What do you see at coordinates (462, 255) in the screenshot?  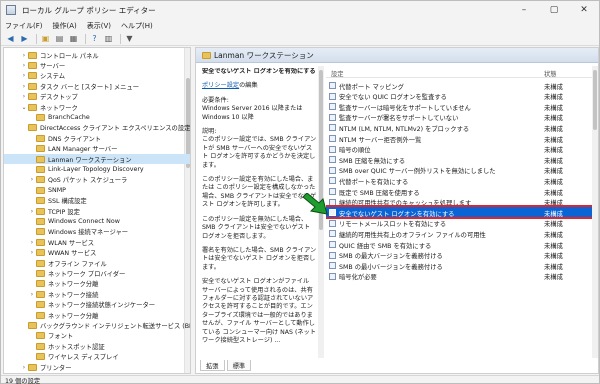 I see `setting-row: SMB の最大バージョンを義務付ける 未構成` at bounding box center [462, 255].